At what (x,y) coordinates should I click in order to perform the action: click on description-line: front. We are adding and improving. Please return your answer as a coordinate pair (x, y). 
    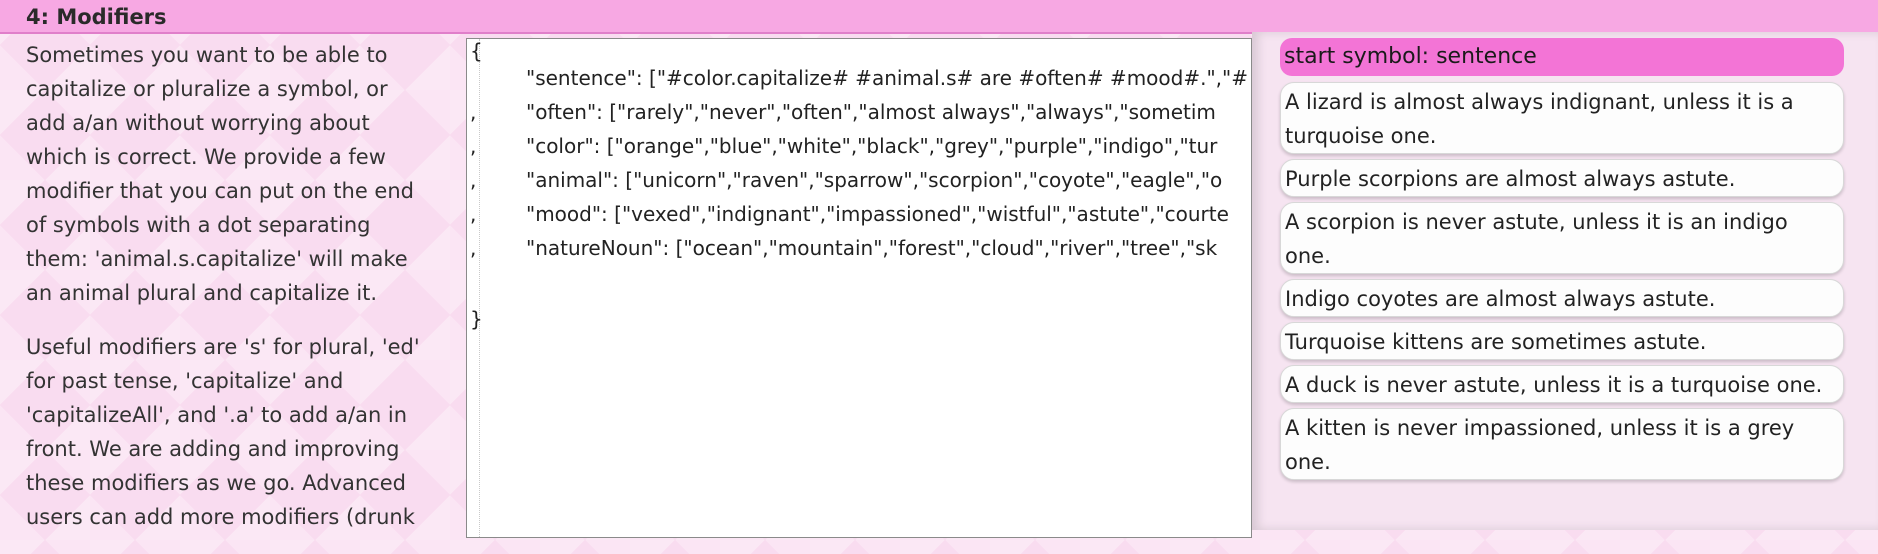
    Looking at the image, I should click on (213, 449).